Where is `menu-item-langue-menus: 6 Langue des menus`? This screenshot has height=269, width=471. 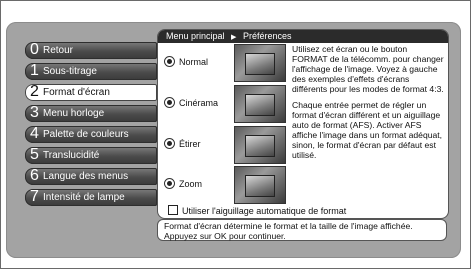
menu-item-langue-menus: 6 Langue des menus is located at coordinates (91, 176).